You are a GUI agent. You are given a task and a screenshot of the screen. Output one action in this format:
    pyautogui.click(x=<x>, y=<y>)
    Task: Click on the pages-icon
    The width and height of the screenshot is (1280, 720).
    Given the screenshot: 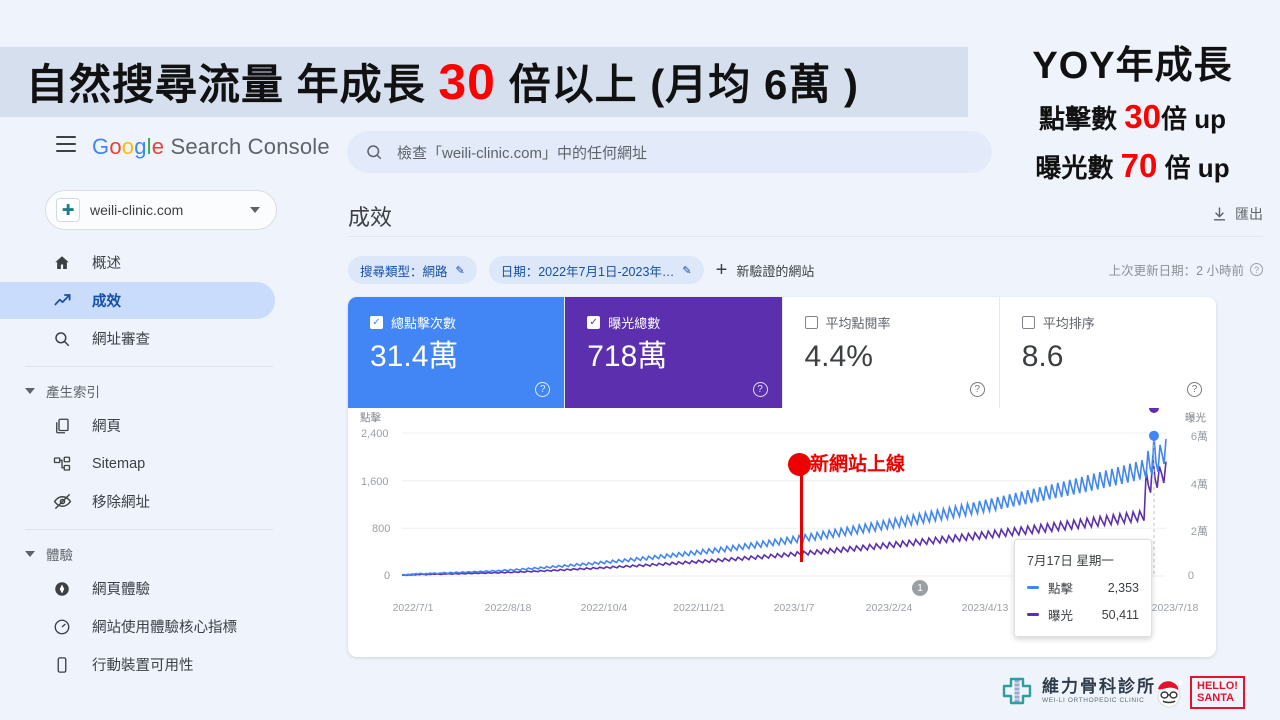 What is the action you would take?
    pyautogui.click(x=62, y=426)
    